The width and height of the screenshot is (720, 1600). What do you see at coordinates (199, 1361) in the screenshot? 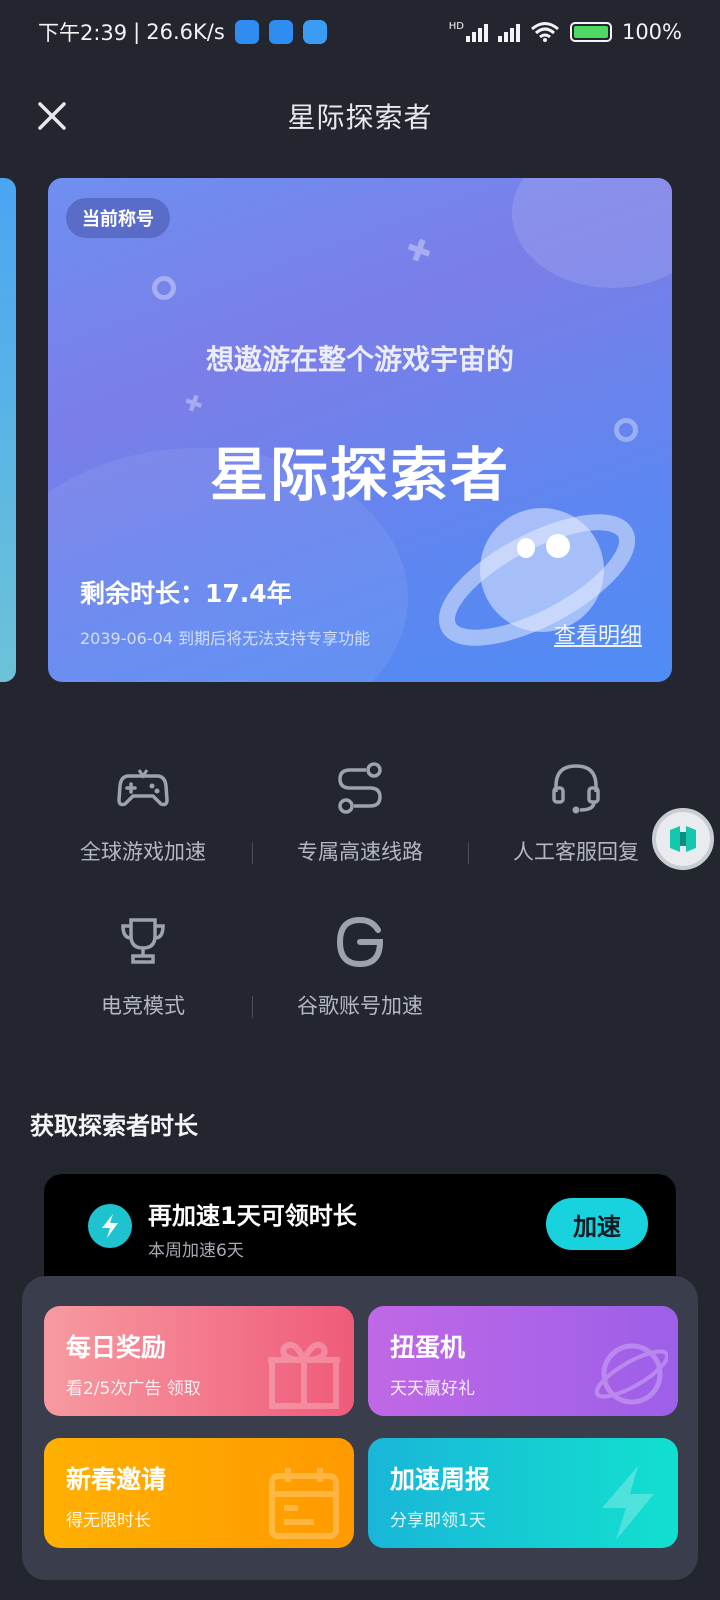
I see `daily-reward-tile: 每日奖励 看2/5次广告 领取` at bounding box center [199, 1361].